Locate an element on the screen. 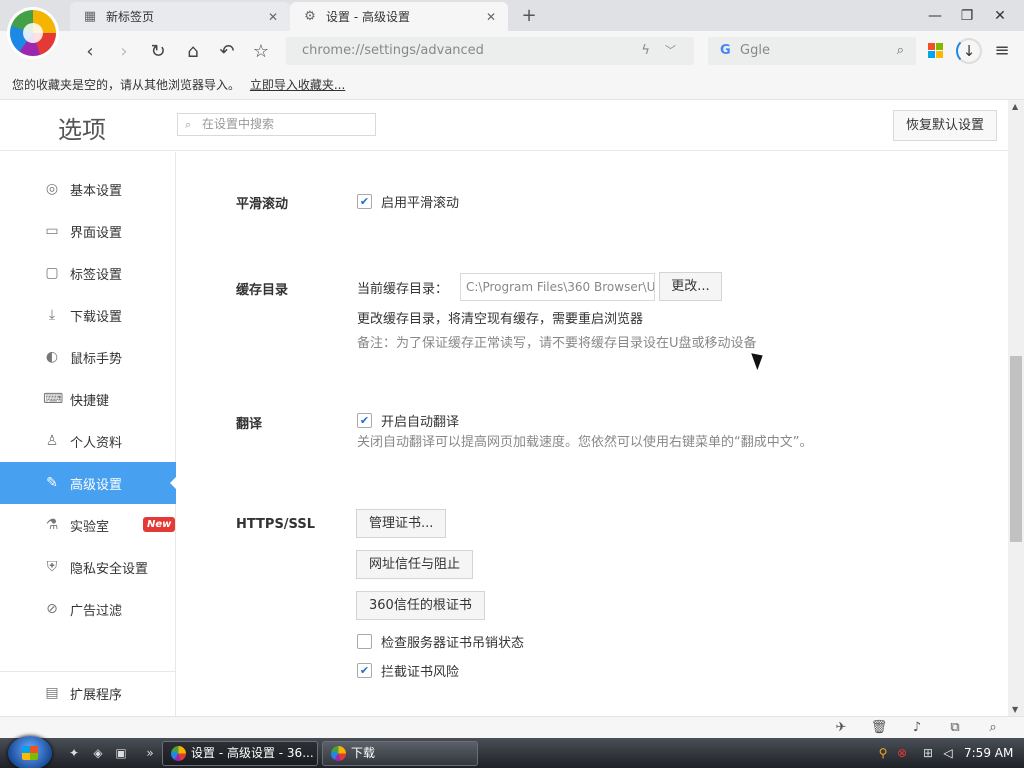  settings-search-input: ⌕ 在设置中搜索 is located at coordinates (276, 124).